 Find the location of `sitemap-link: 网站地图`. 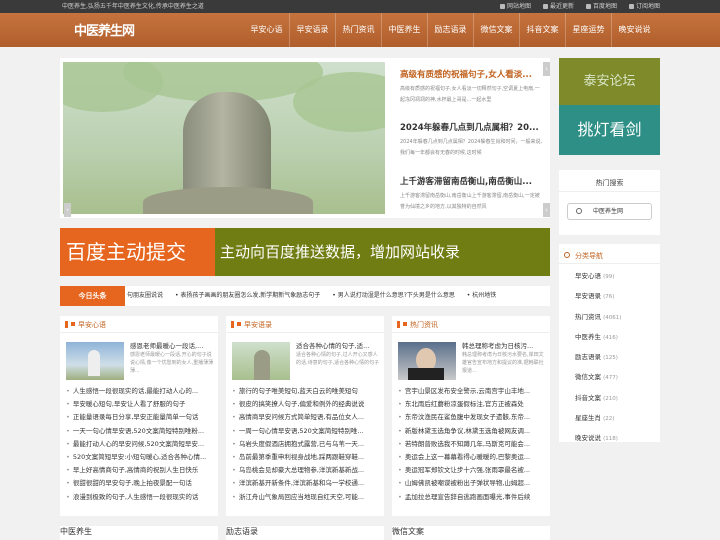

sitemap-link: 网站地图 is located at coordinates (515, 6).